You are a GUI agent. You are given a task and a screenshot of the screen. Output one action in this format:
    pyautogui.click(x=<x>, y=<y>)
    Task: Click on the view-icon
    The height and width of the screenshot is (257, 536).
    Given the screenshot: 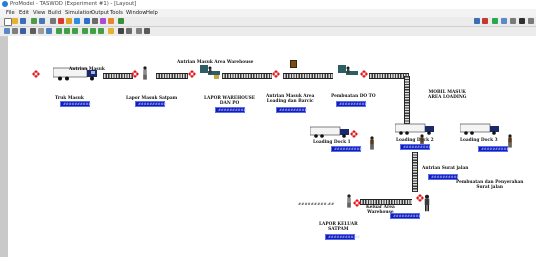 What is the action you would take?
    pyautogui.click(x=477, y=21)
    